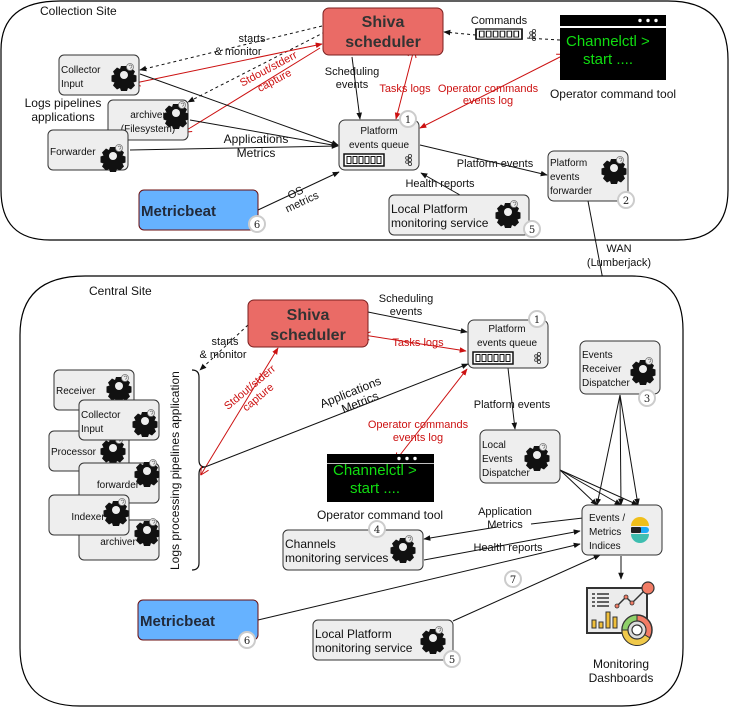 The width and height of the screenshot is (729, 708). I want to click on svg-text: monitoring services, so click(336, 558).